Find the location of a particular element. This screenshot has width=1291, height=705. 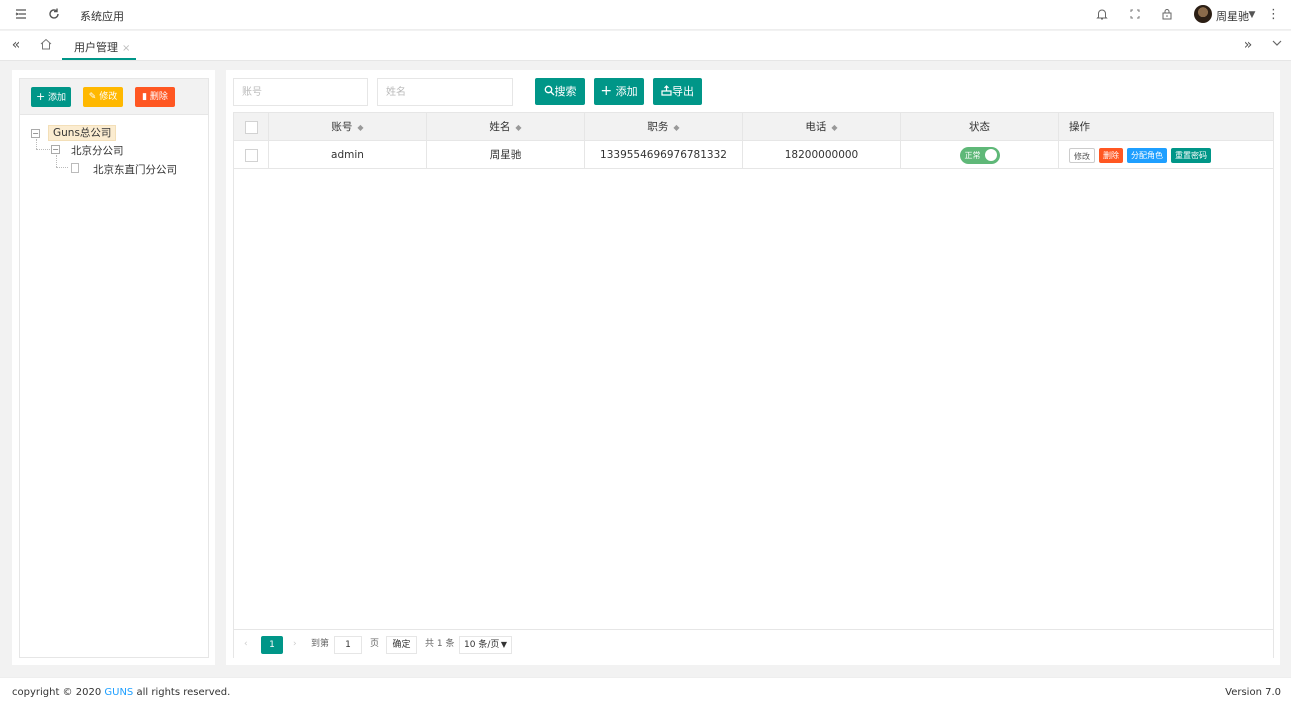

assign-role-button: 分配角色 is located at coordinates (1147, 155).